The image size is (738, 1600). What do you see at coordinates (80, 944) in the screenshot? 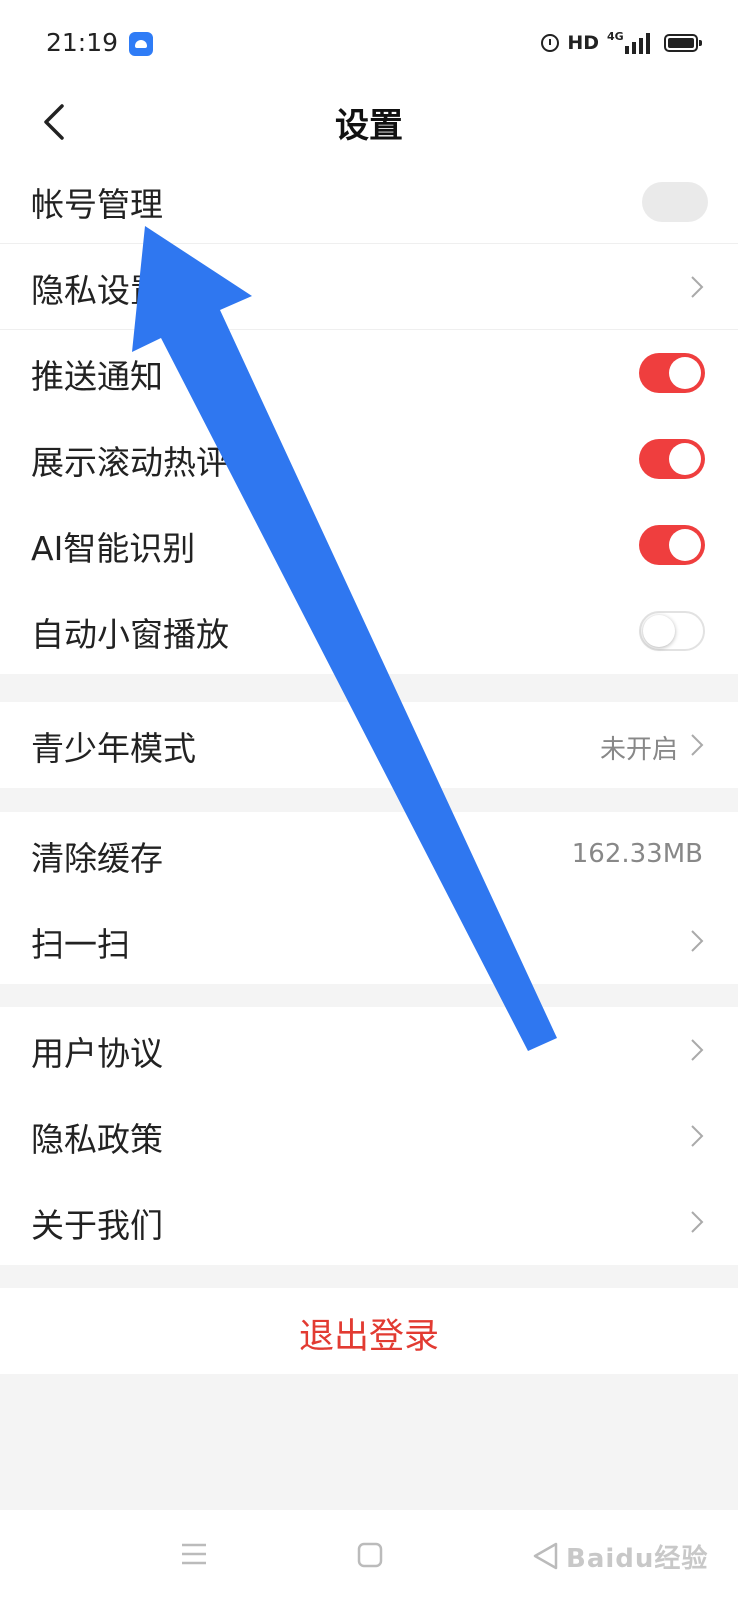
I see `row-label: 扫一扫` at bounding box center [80, 944].